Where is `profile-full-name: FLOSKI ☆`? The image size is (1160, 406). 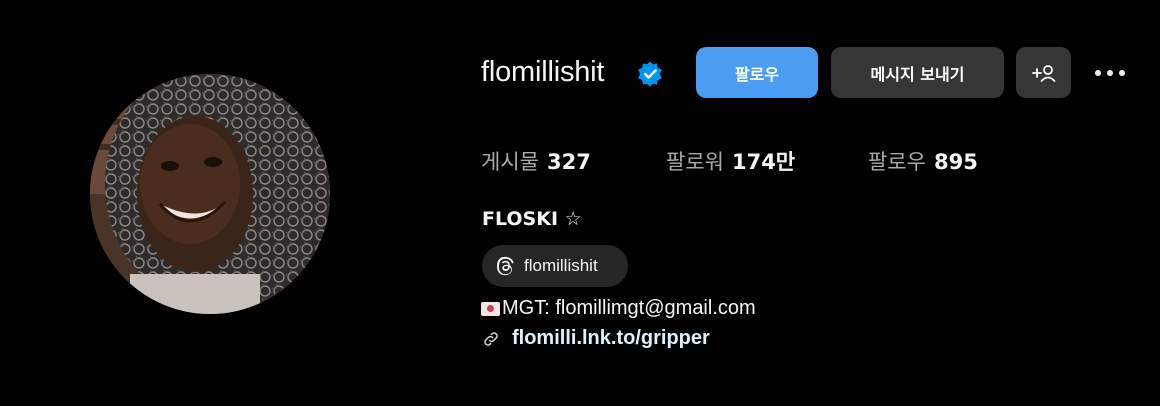 profile-full-name: FLOSKI ☆ is located at coordinates (532, 219).